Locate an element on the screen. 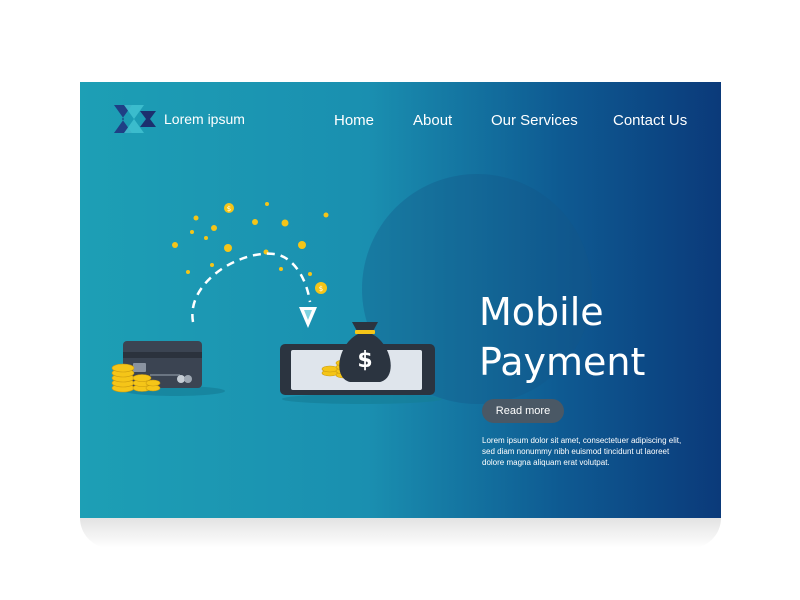 The image size is (800, 600). nav-item-our-services: Our Services is located at coordinates (534, 120).